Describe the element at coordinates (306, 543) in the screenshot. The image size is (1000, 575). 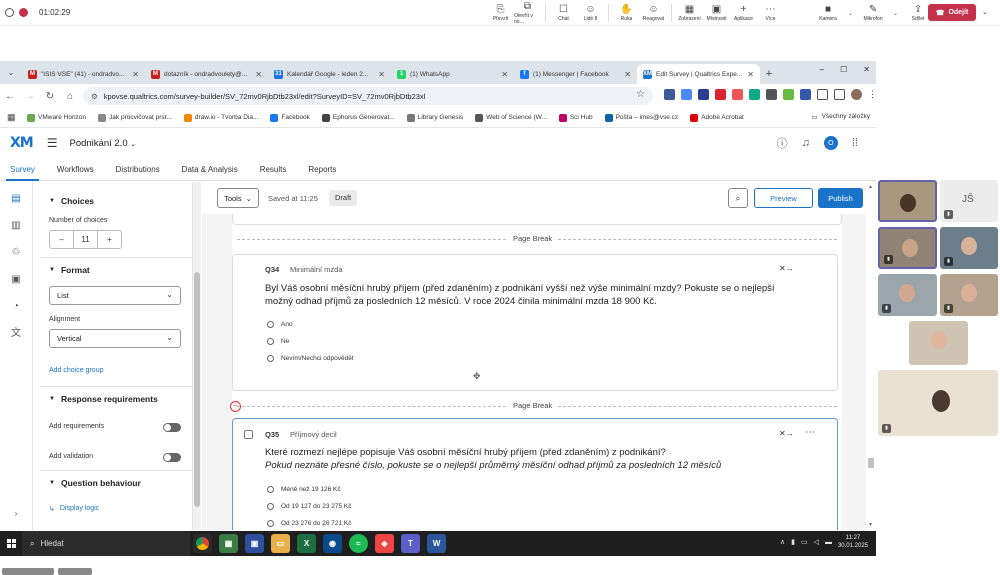
I see `excel-icon: X` at that location.